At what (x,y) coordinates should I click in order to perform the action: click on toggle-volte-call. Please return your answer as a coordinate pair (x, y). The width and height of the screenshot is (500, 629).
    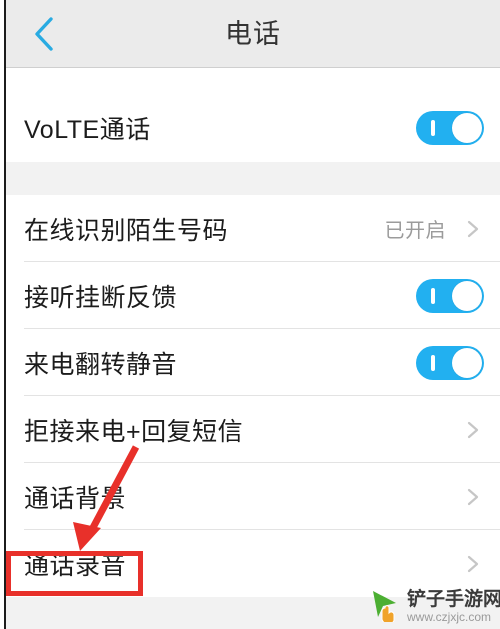
    Looking at the image, I should click on (450, 127).